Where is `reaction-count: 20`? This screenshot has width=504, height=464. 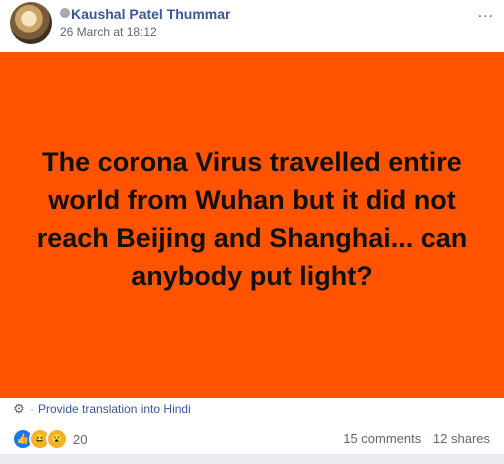
reaction-count: 20 is located at coordinates (80, 439).